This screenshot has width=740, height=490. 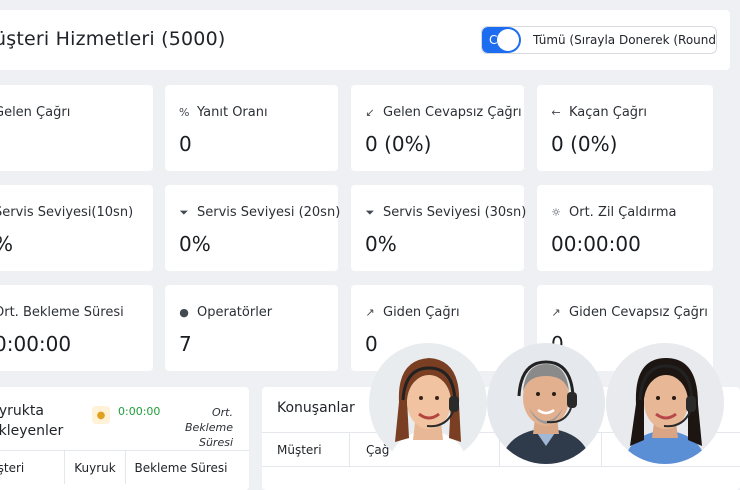 What do you see at coordinates (76, 328) in the screenshot?
I see `stat-card-avg-wait: Ort. Bekleme Süresi 0:00:00` at bounding box center [76, 328].